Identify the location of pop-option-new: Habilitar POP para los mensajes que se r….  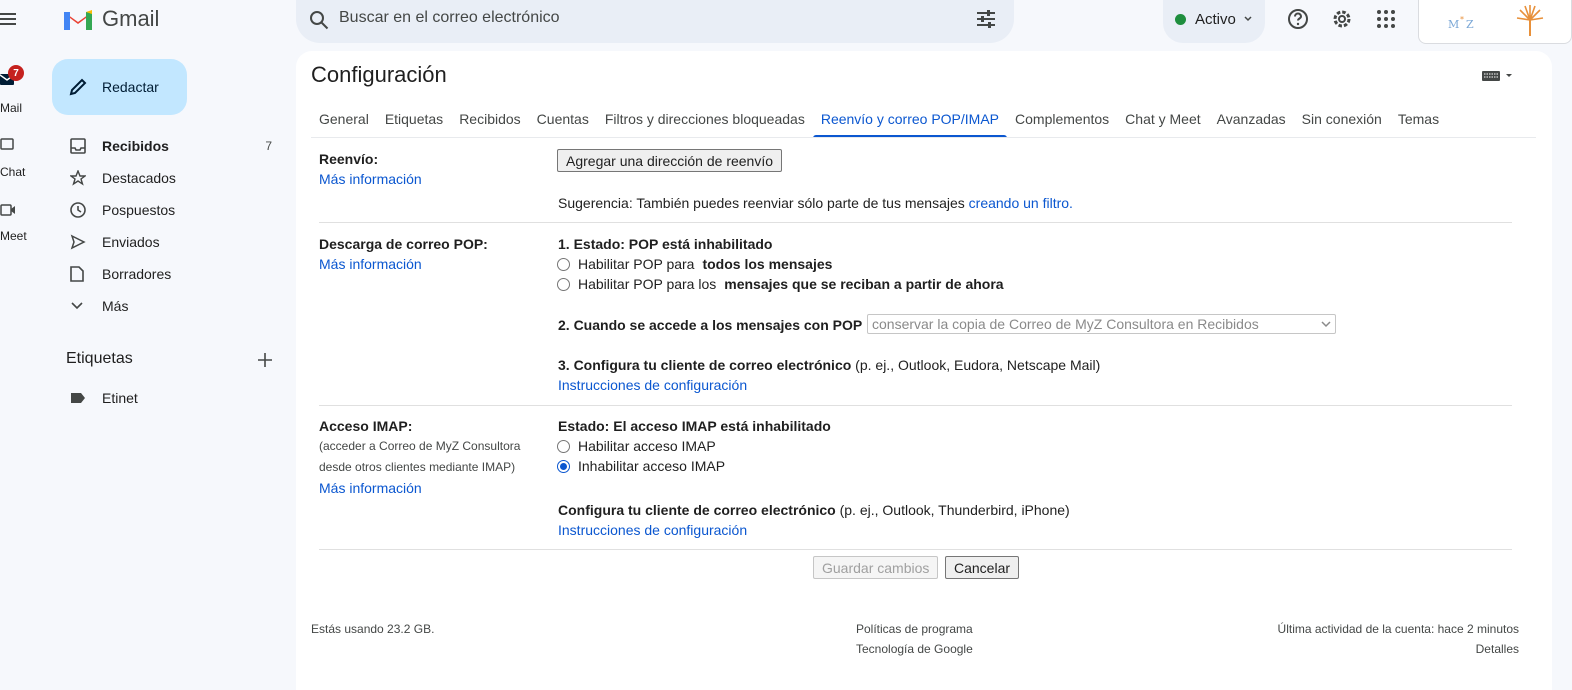
(780, 284).